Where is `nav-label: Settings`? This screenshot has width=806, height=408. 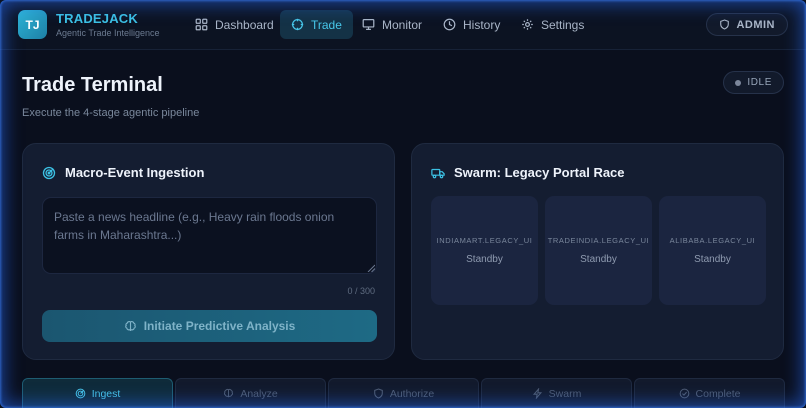 nav-label: Settings is located at coordinates (563, 24).